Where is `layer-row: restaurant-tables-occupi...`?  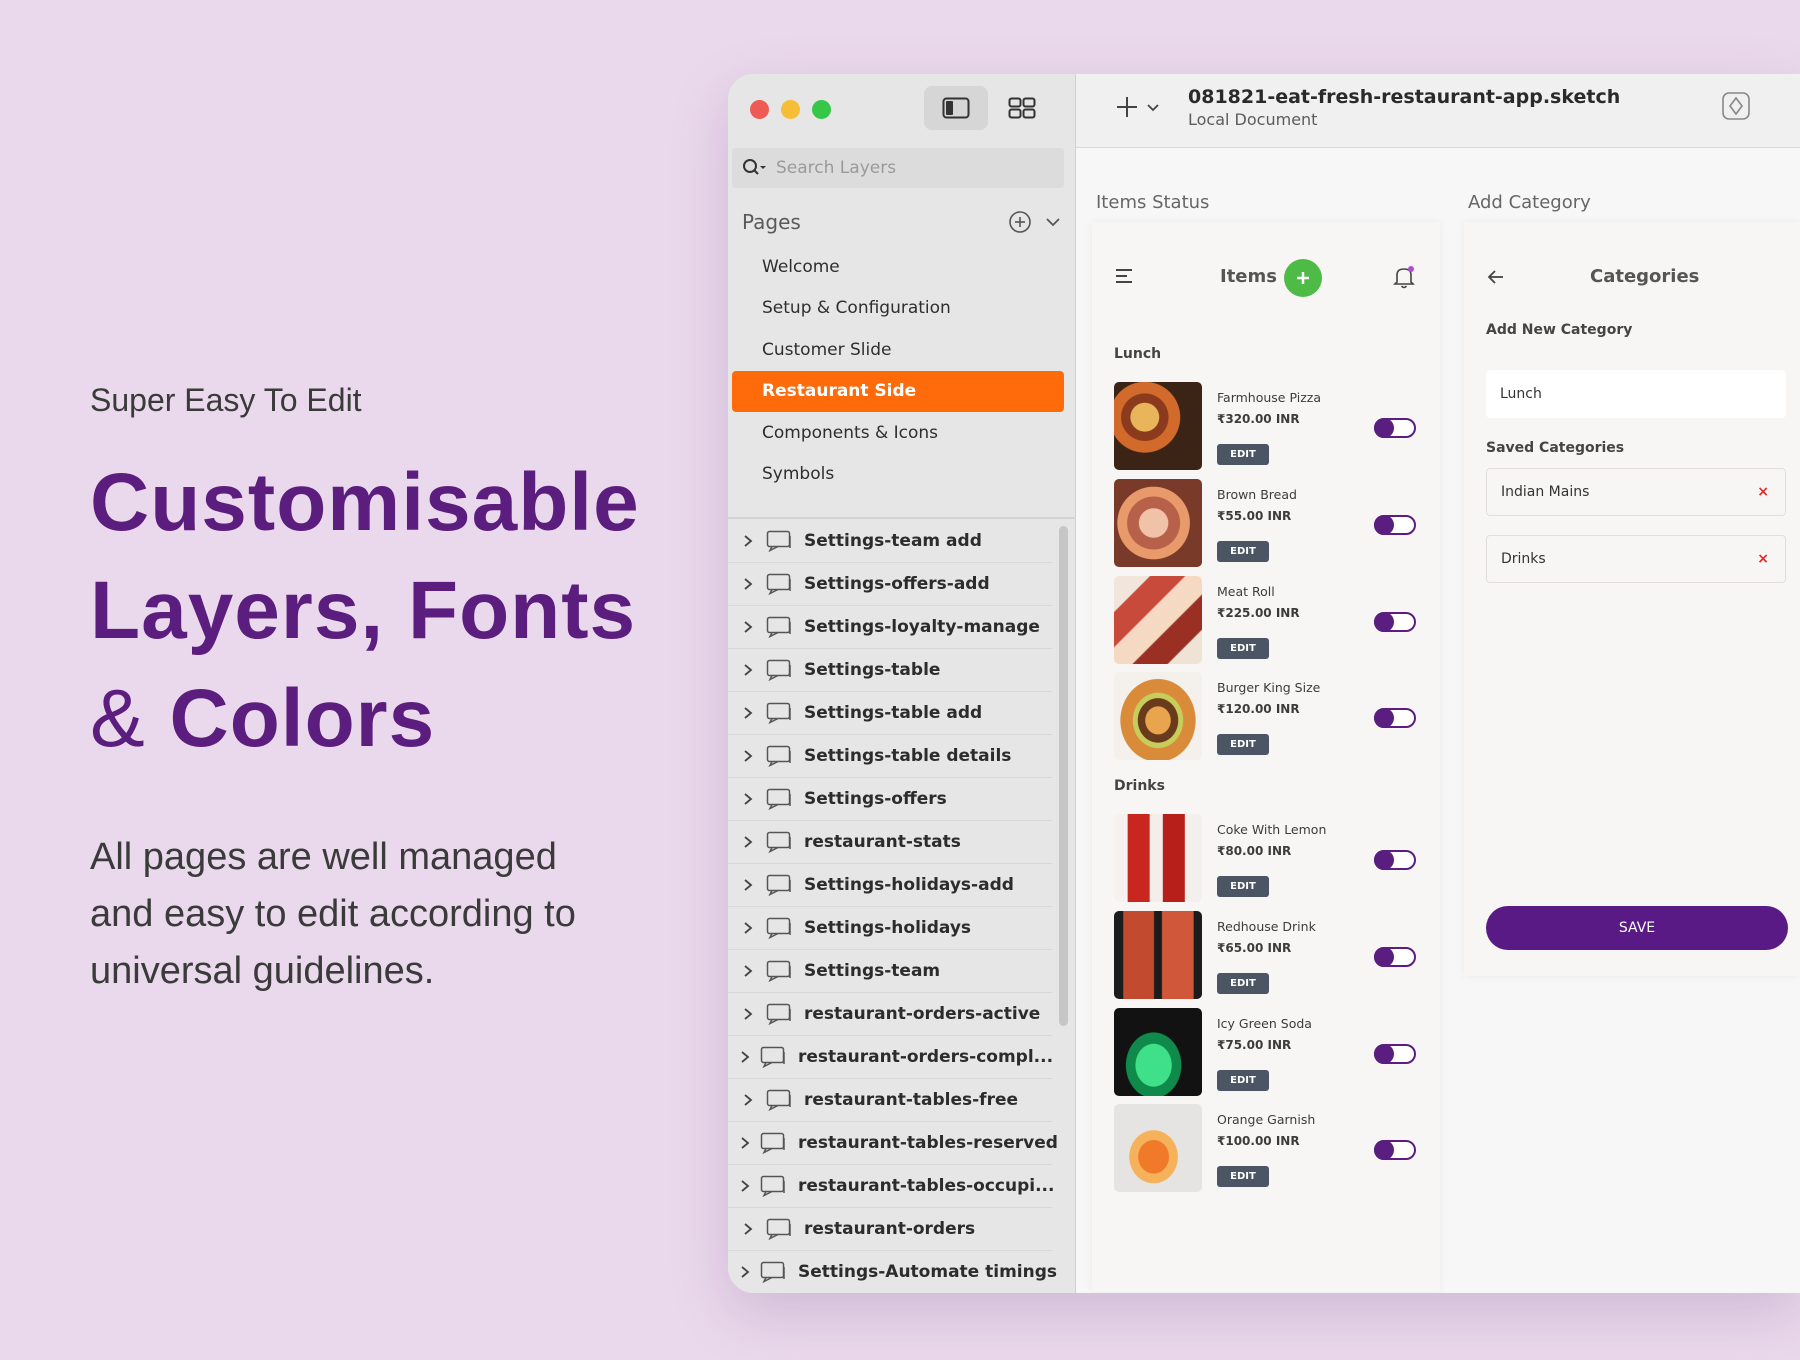
layer-row: restaurant-tables-occupi... is located at coordinates (891, 1186).